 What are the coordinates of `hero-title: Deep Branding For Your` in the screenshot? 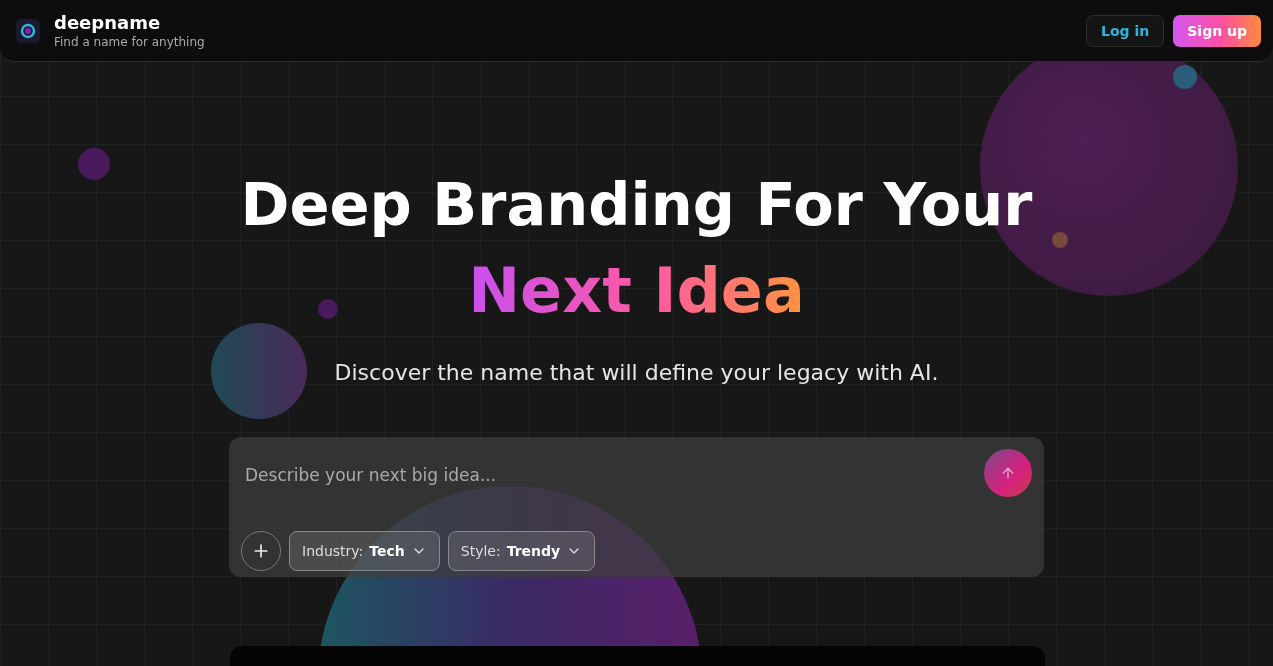 It's located at (636, 205).